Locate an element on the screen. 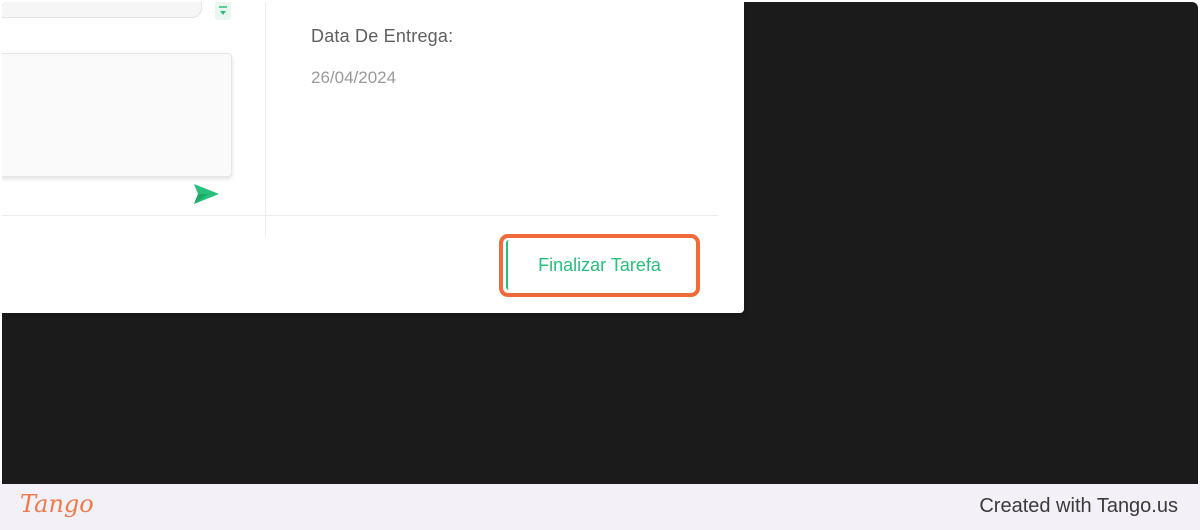 The width and height of the screenshot is (1200, 530). tango-footer: Tango Created with Tango.us is located at coordinates (600, 507).